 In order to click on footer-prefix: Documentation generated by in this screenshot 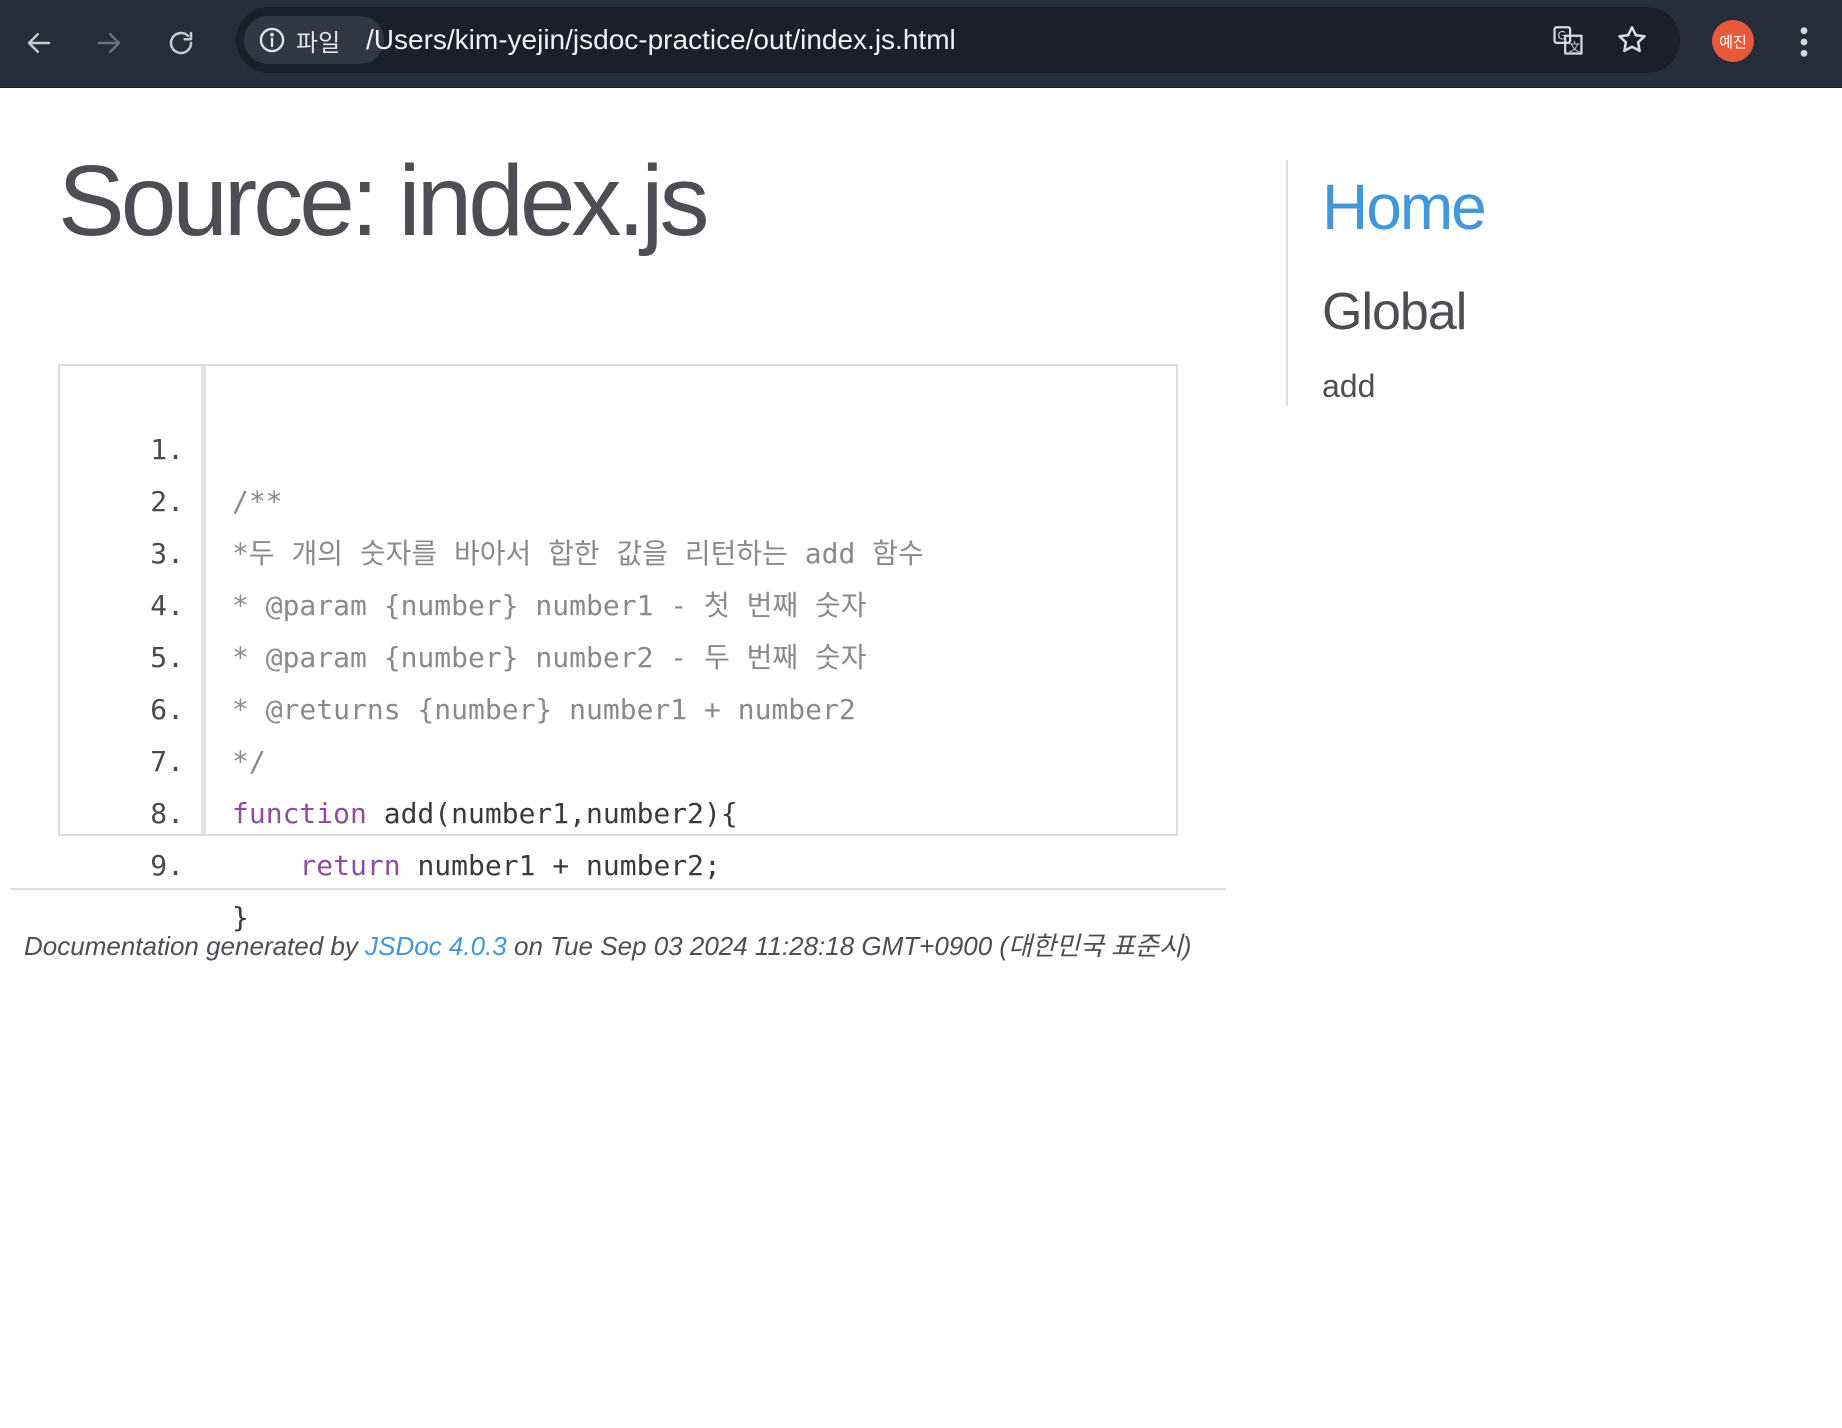, I will do `click(195, 946)`.